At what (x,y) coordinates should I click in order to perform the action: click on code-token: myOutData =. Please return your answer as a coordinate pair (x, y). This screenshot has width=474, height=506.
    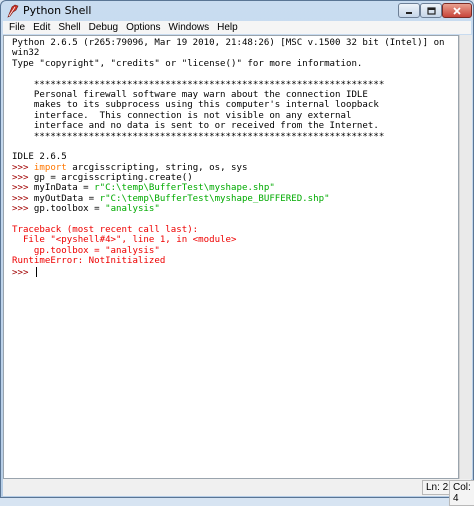
    Looking at the image, I should click on (66, 198).